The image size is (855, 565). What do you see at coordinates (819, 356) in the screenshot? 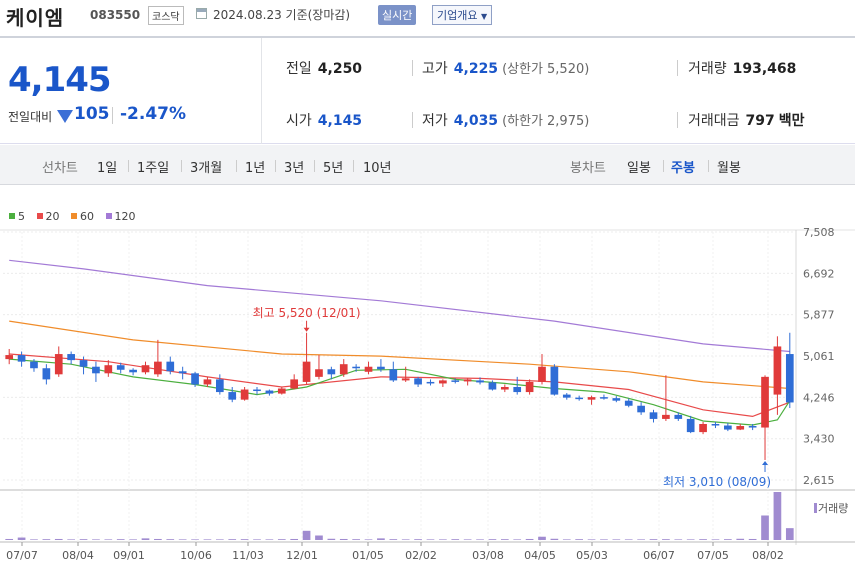
I see `y-tick-label: 5,061` at bounding box center [819, 356].